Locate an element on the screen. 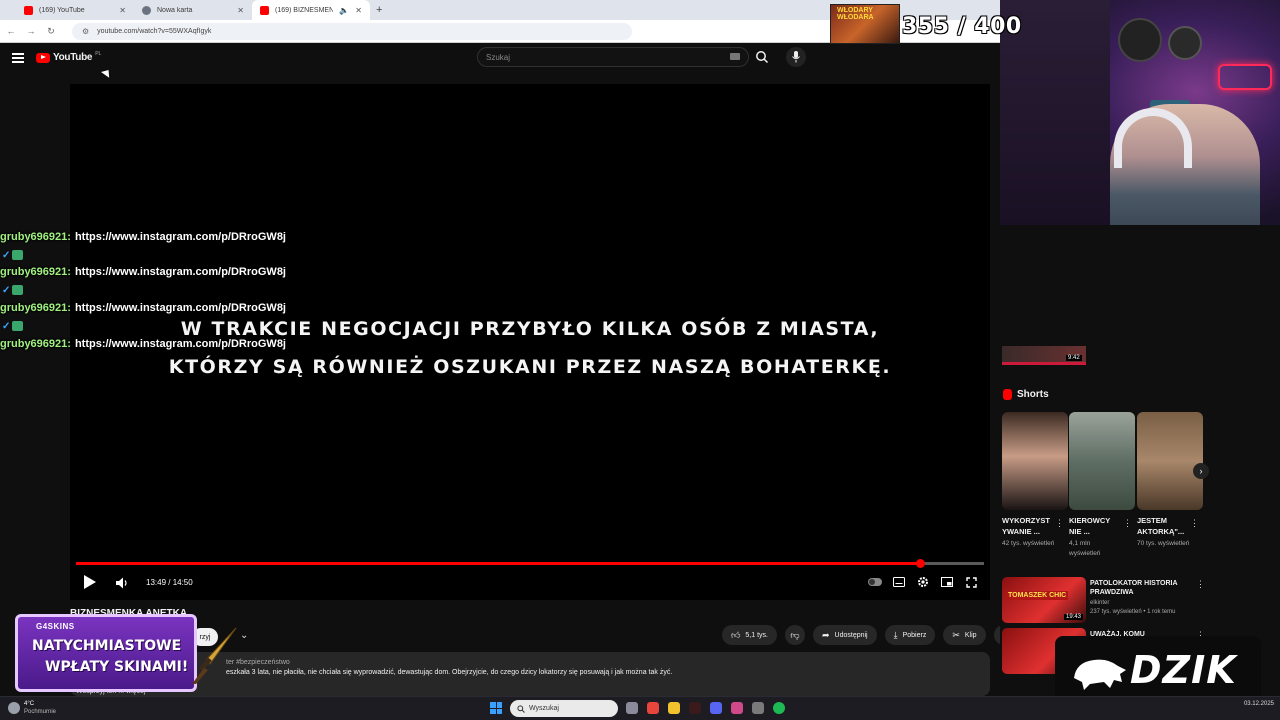 This screenshot has width=1280, height=720. verified-check-icon: ✓ is located at coordinates (6, 255).